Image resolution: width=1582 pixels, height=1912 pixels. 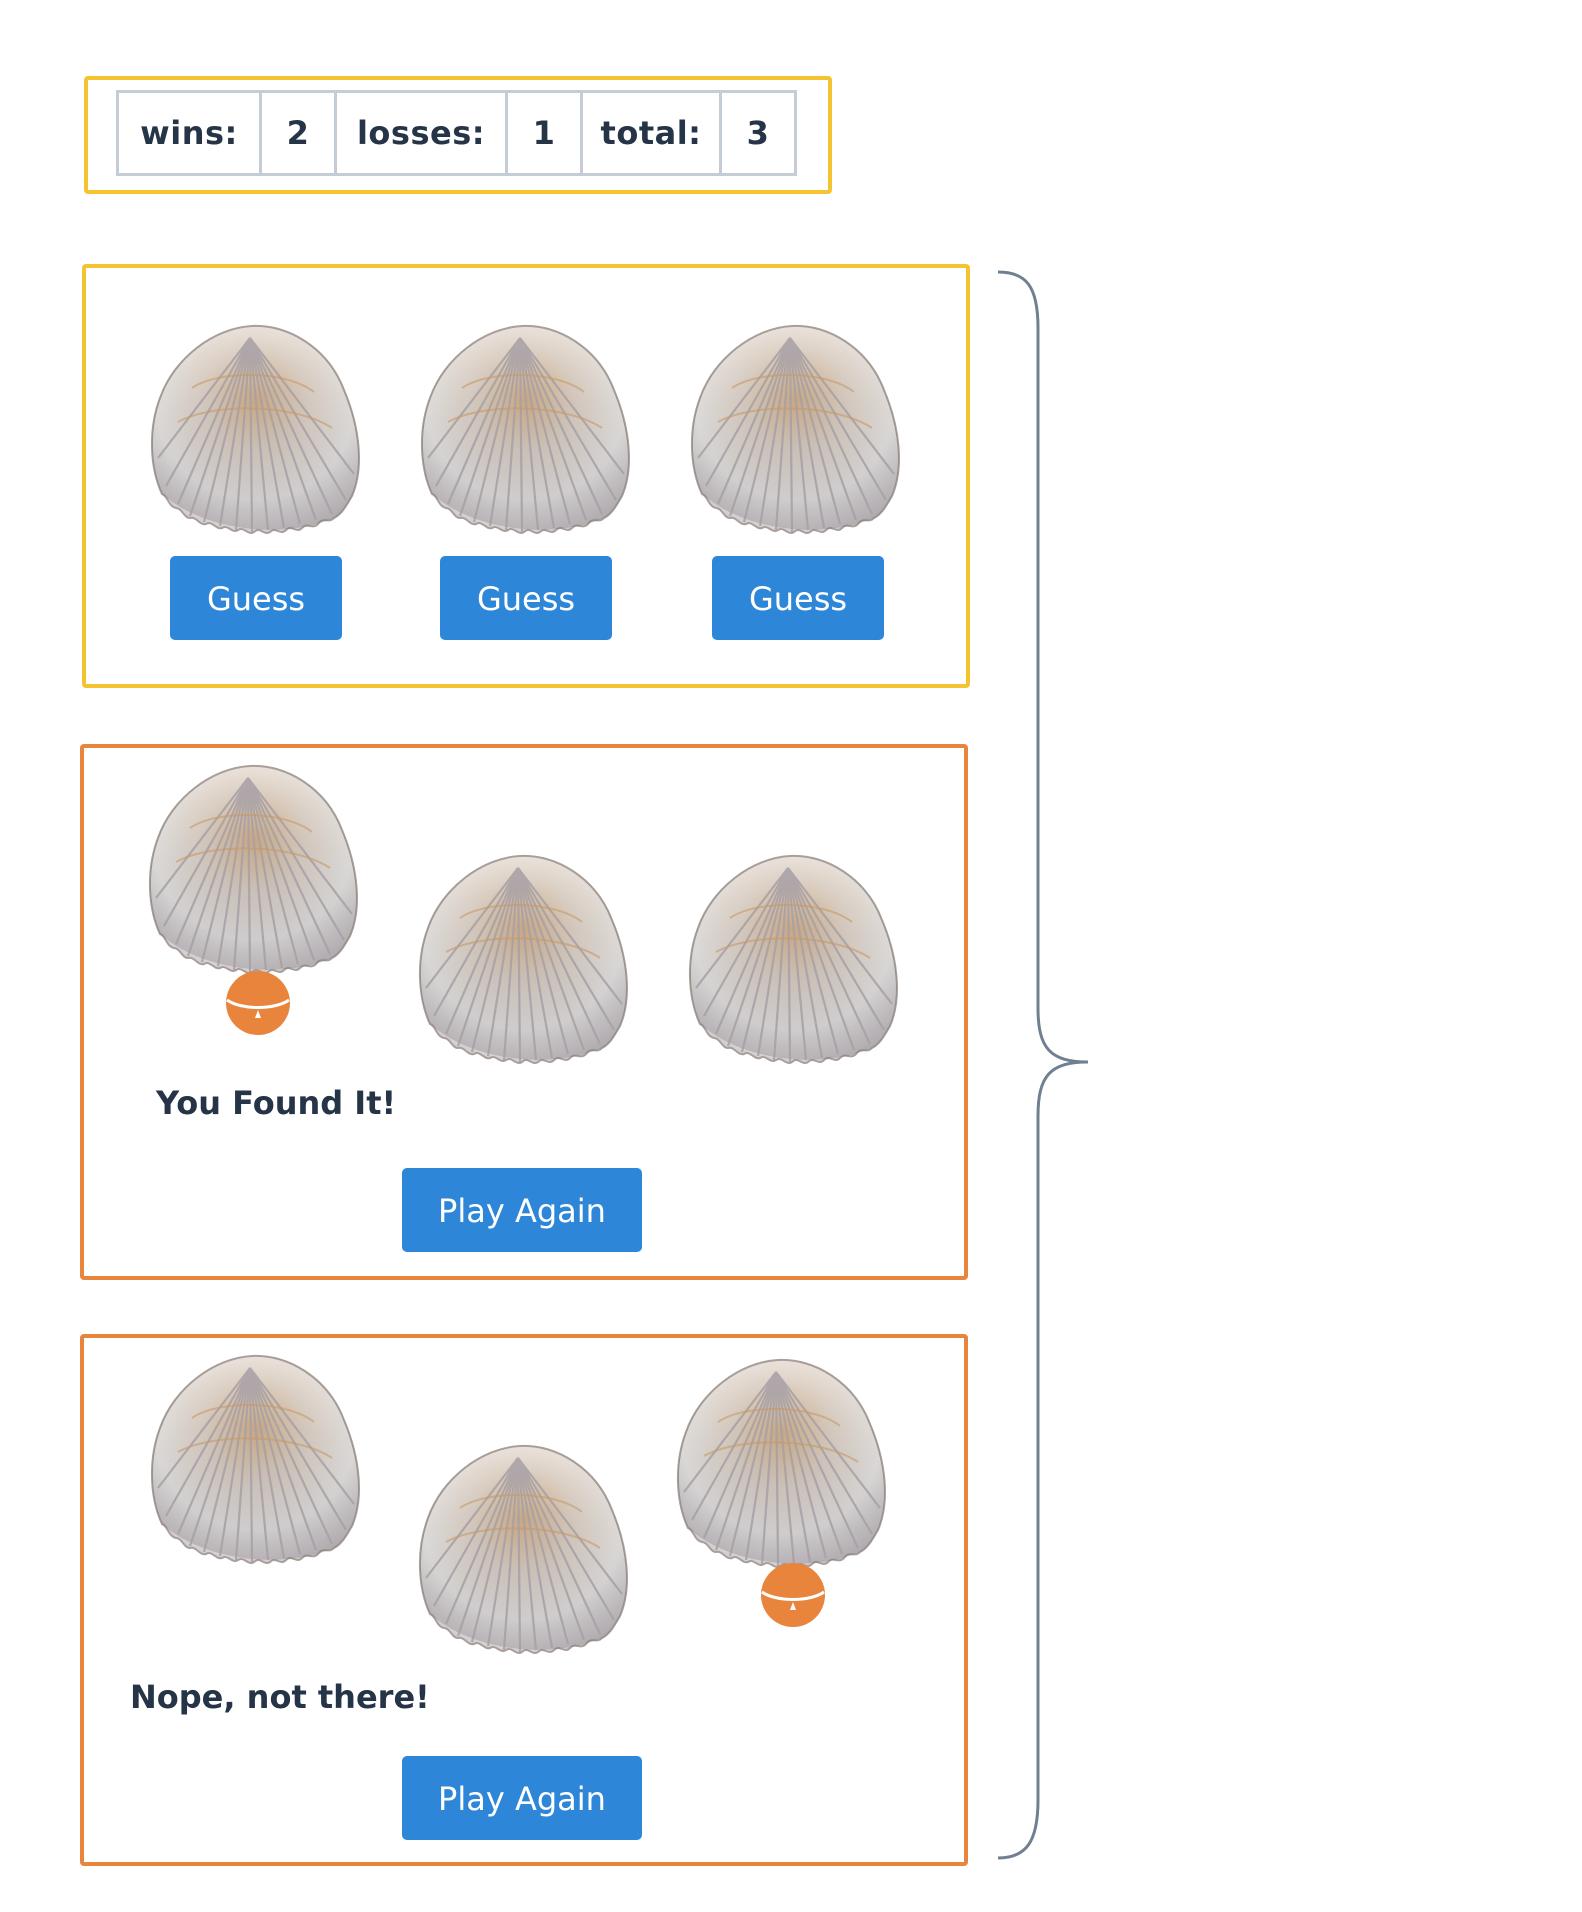 What do you see at coordinates (298, 133) in the screenshot?
I see `wins-value: 2` at bounding box center [298, 133].